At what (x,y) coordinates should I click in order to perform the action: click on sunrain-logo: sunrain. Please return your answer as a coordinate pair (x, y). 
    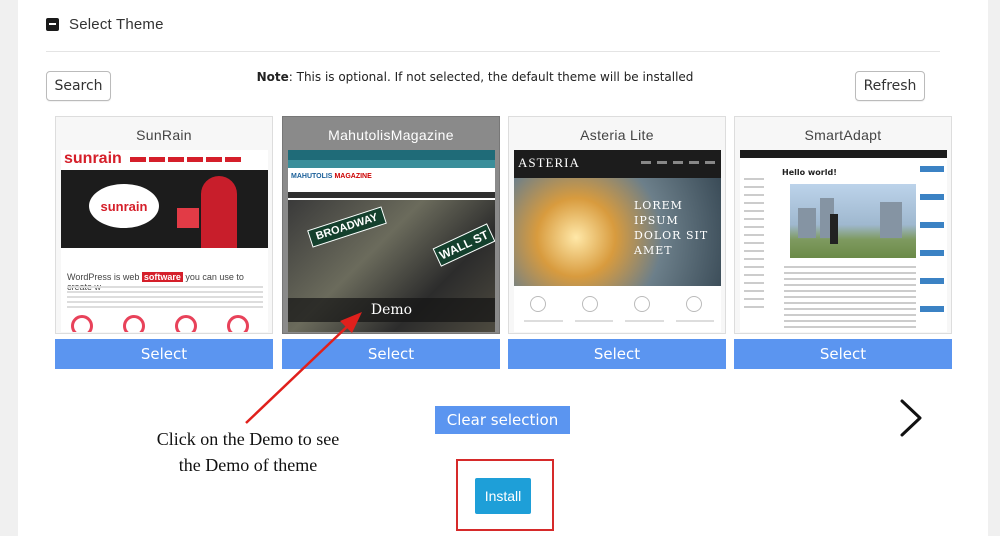
    Looking at the image, I should click on (93, 158).